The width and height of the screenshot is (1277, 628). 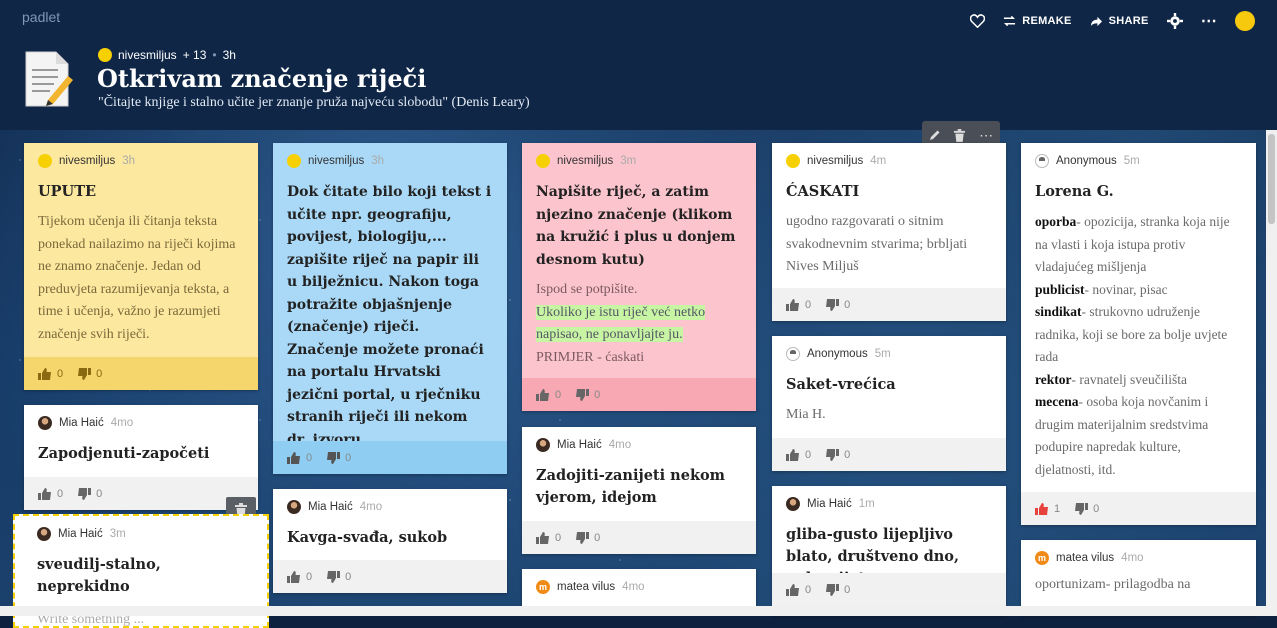 What do you see at coordinates (978, 21) in the screenshot?
I see `heart-icon` at bounding box center [978, 21].